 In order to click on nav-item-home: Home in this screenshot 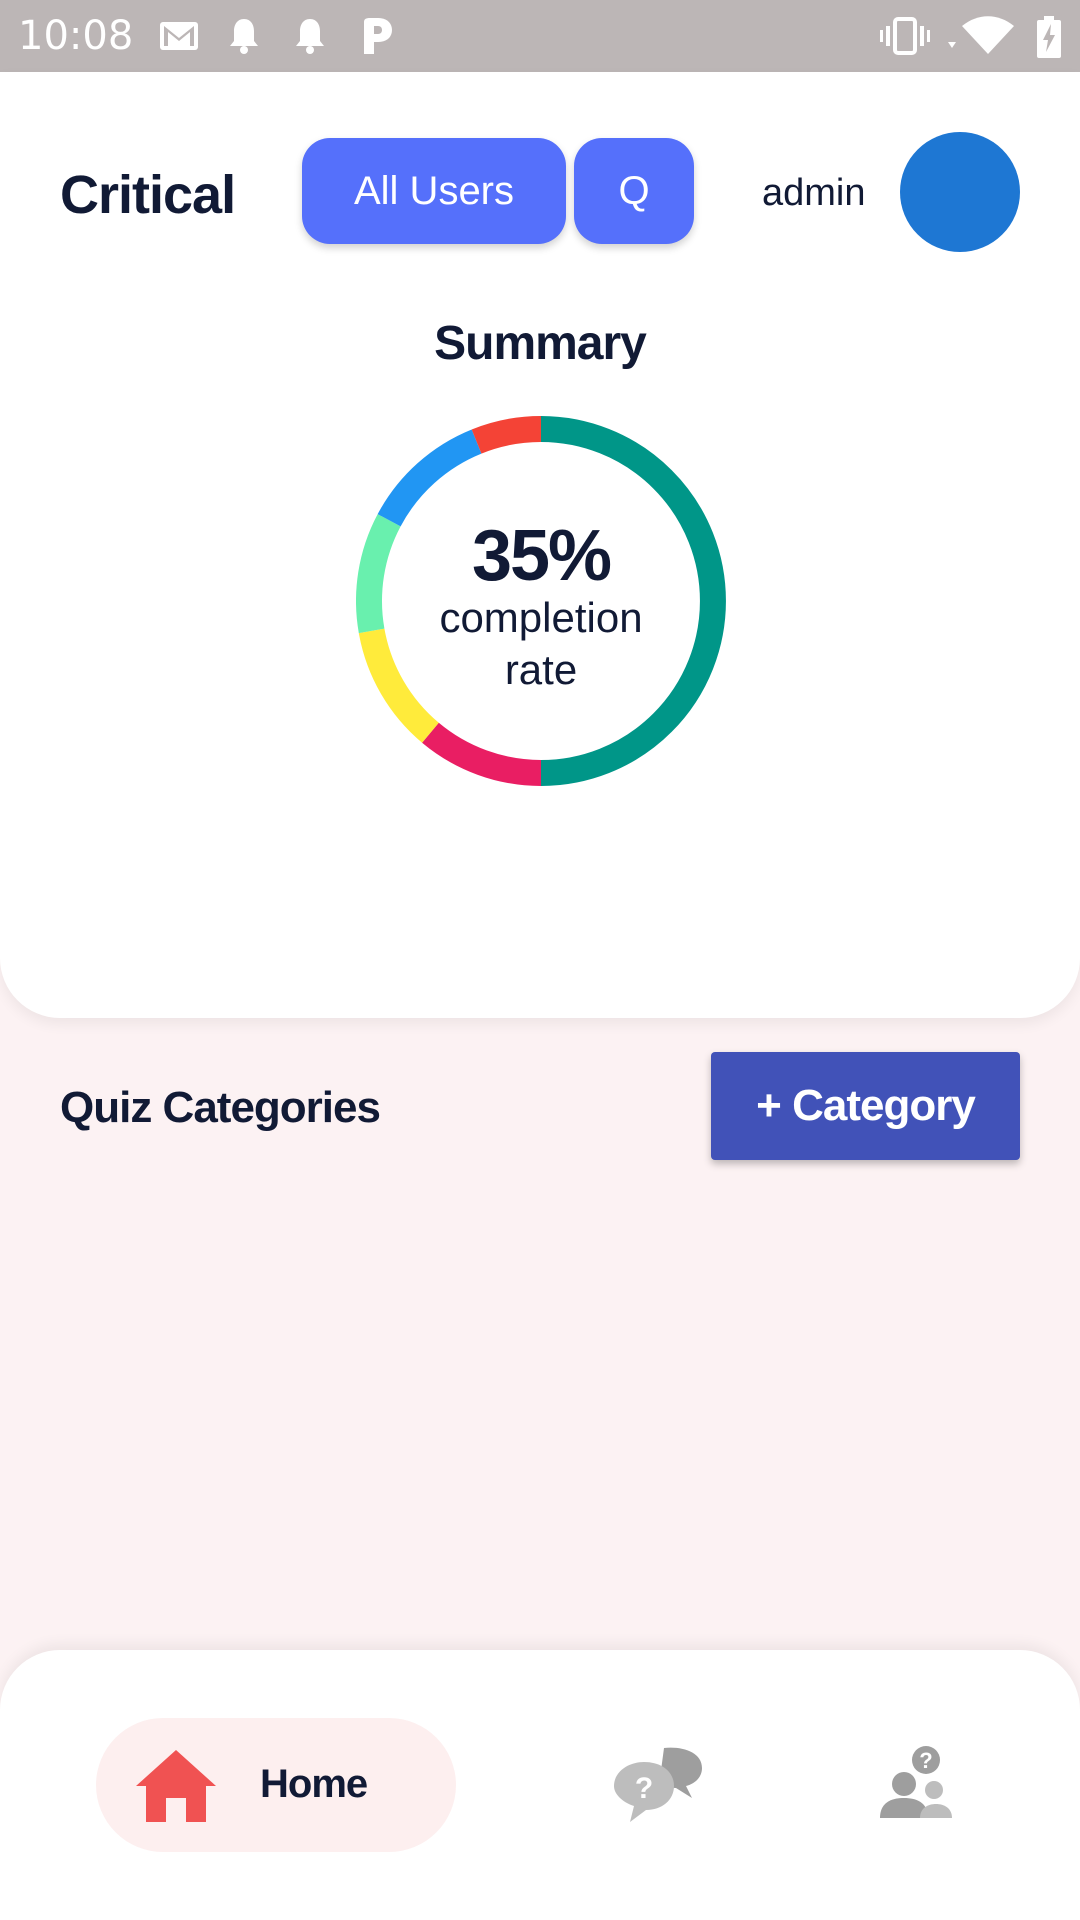, I will do `click(276, 1785)`.